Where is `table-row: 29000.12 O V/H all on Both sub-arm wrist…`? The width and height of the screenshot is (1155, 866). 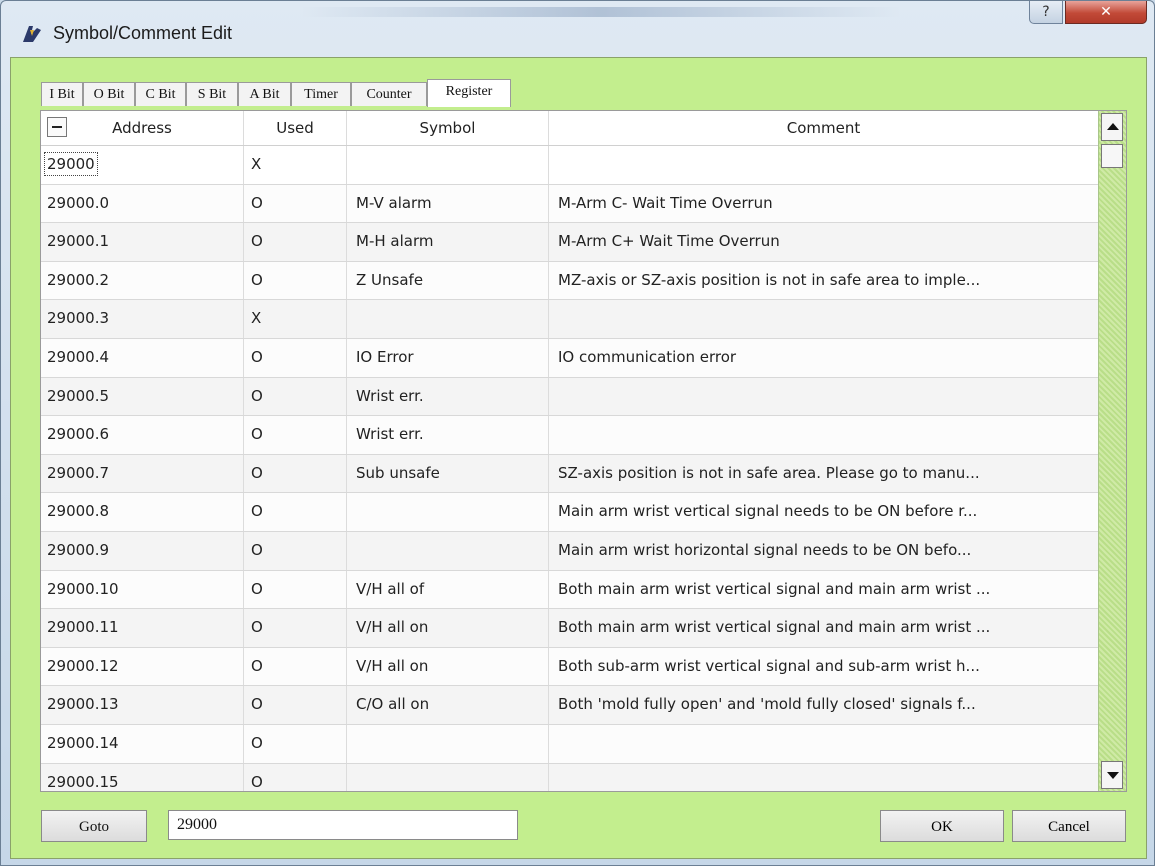
table-row: 29000.12 O V/H all on Both sub-arm wrist… is located at coordinates (569, 667).